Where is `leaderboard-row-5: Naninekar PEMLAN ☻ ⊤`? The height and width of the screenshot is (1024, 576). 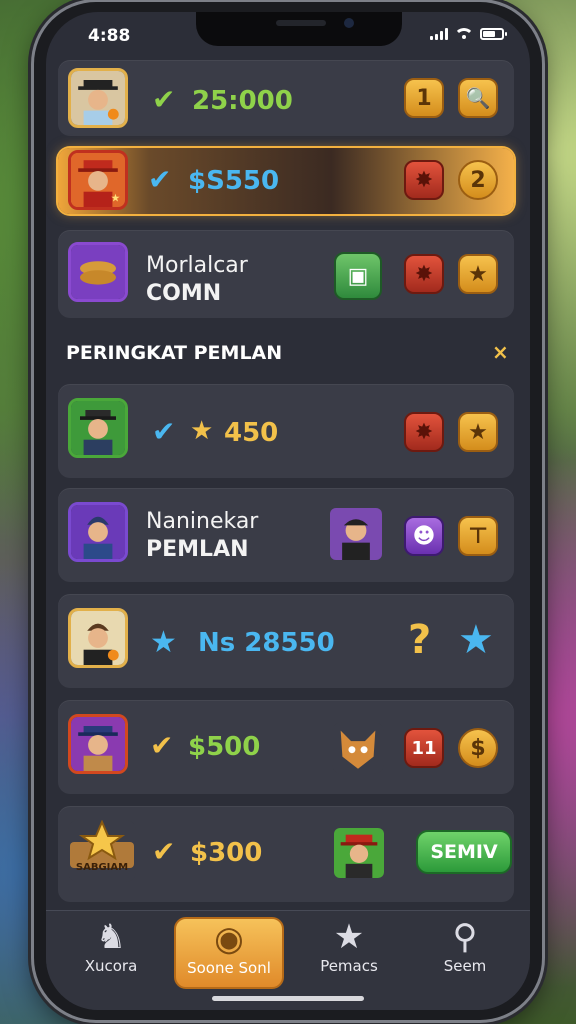
leaderboard-row-5: Naninekar PEMLAN ☻ ⊤ is located at coordinates (286, 535).